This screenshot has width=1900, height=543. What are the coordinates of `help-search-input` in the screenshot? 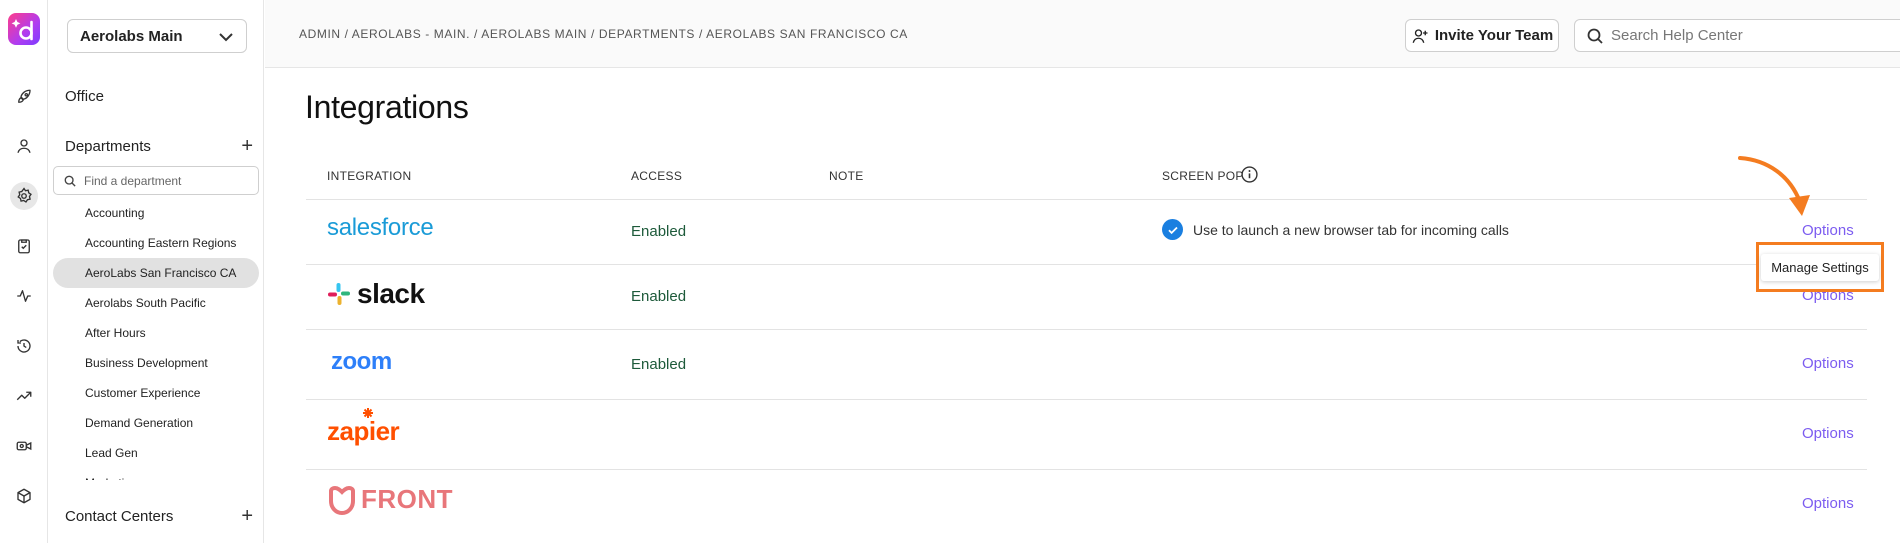 It's located at (1751, 35).